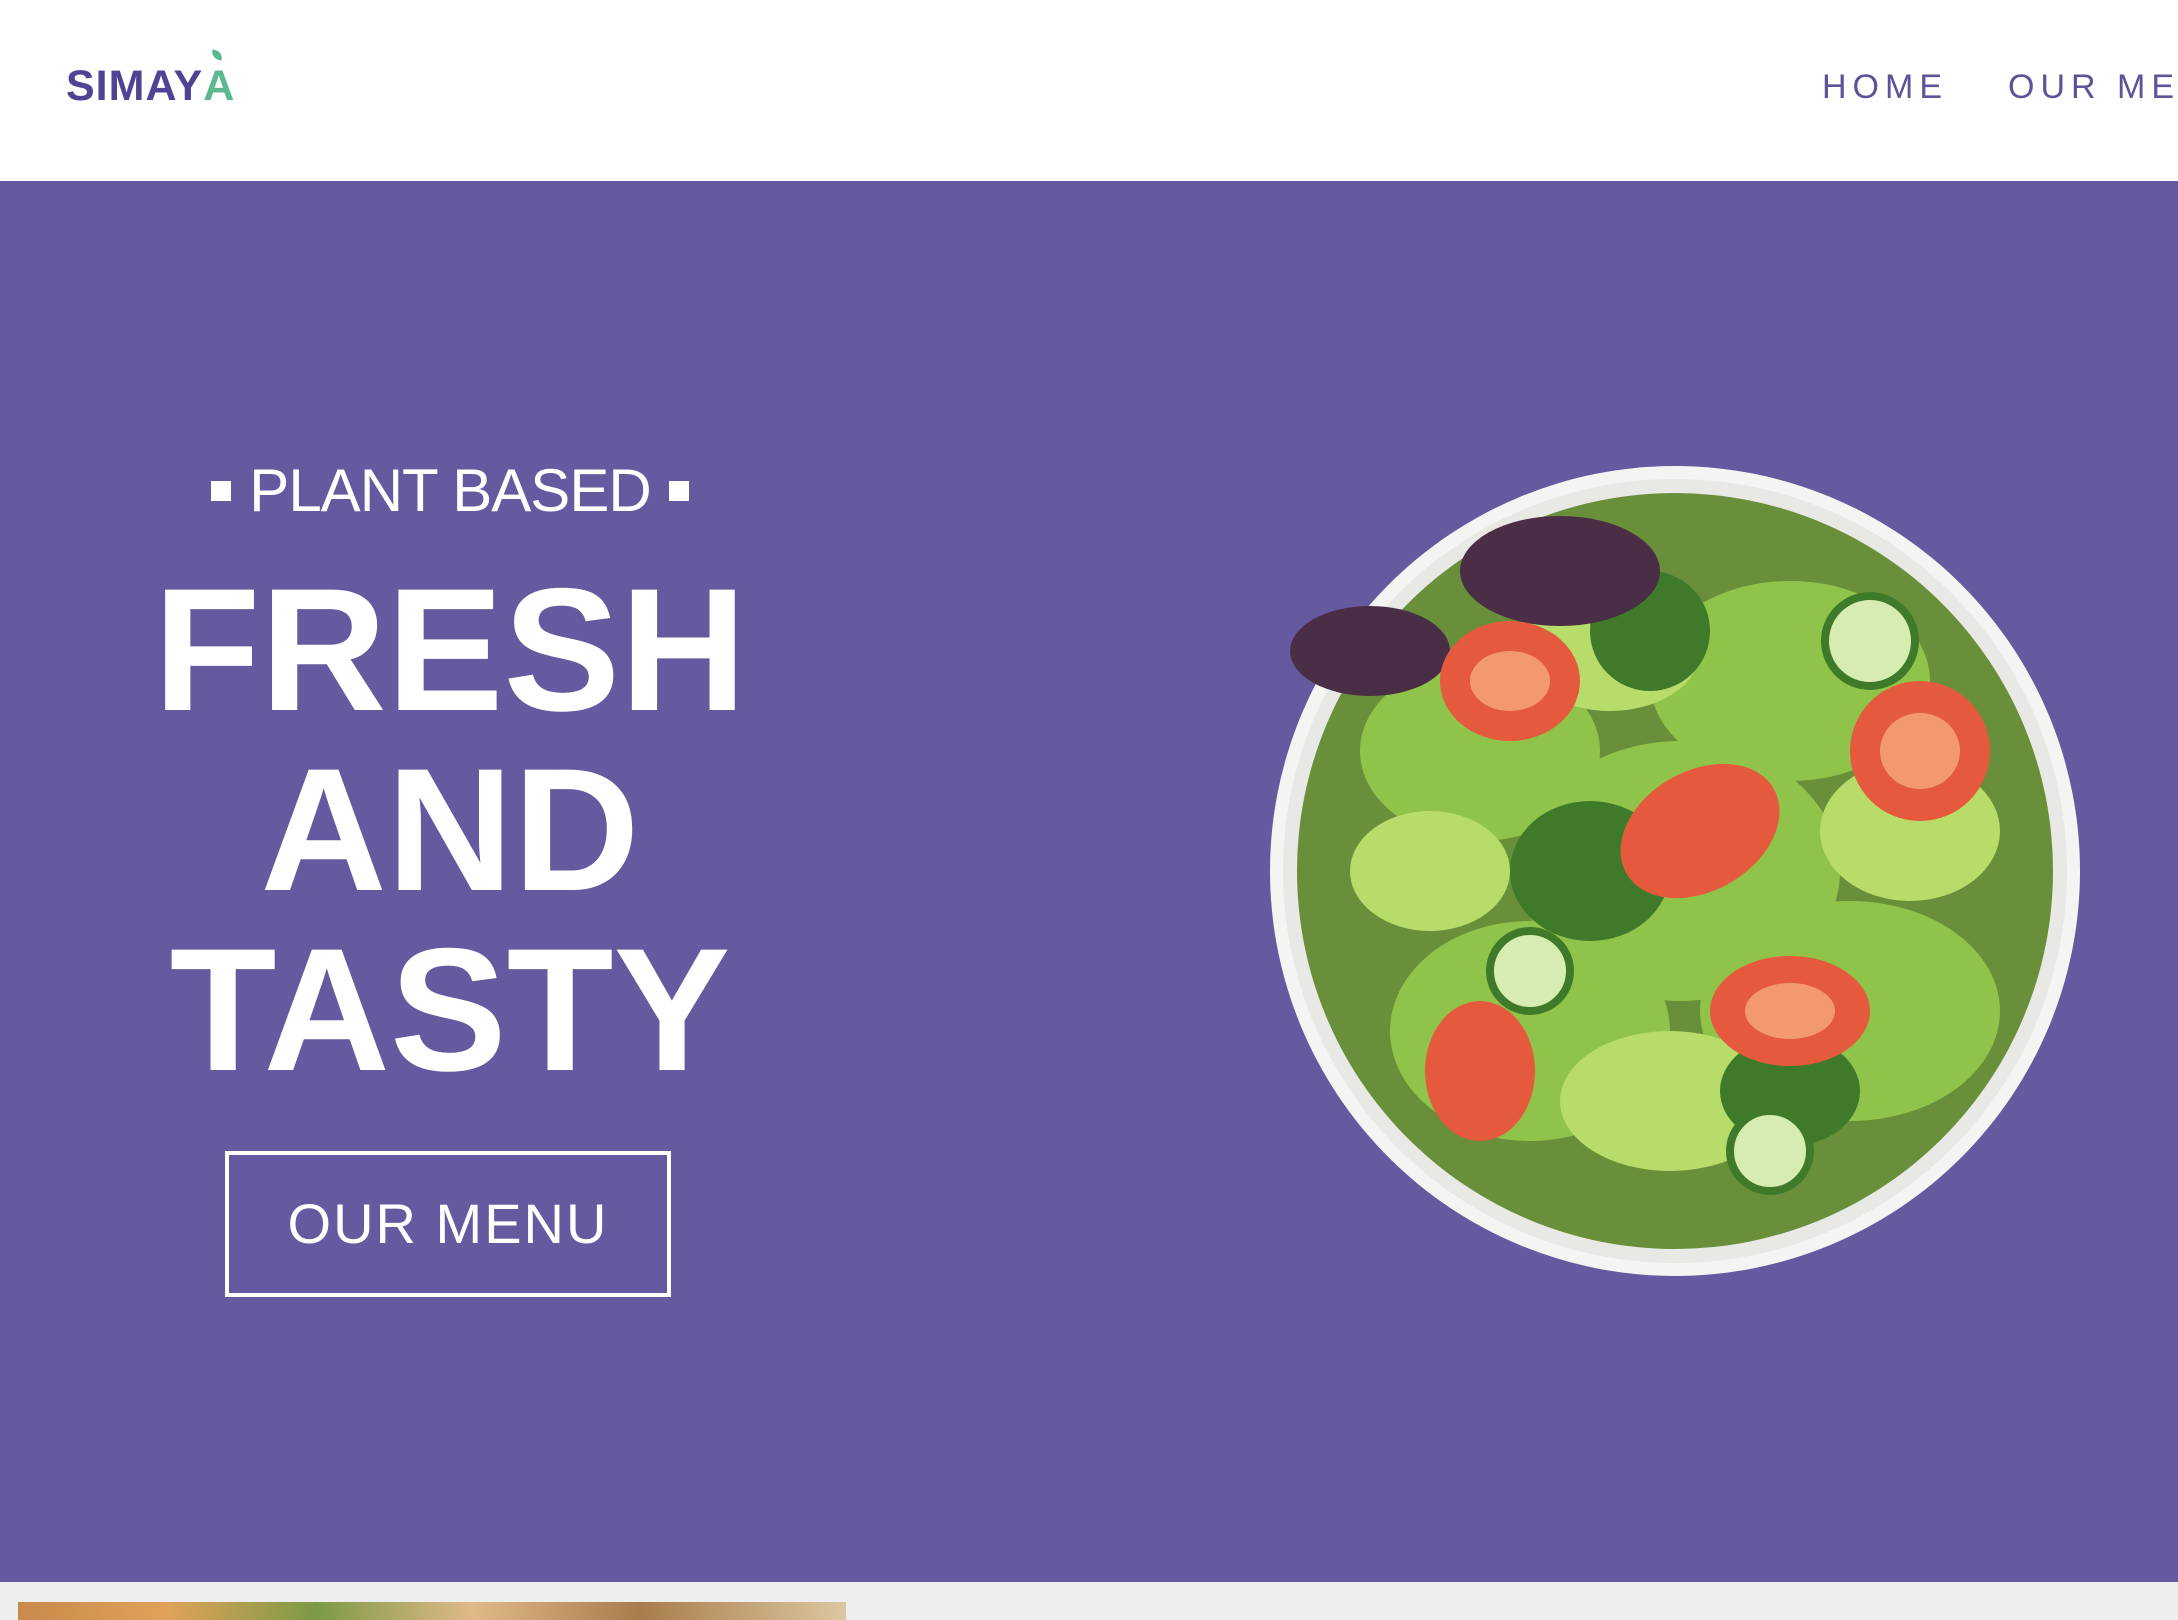 Image resolution: width=2178 pixels, height=1620 pixels. What do you see at coordinates (219, 86) in the screenshot?
I see `brand-logo-accent-letter: A` at bounding box center [219, 86].